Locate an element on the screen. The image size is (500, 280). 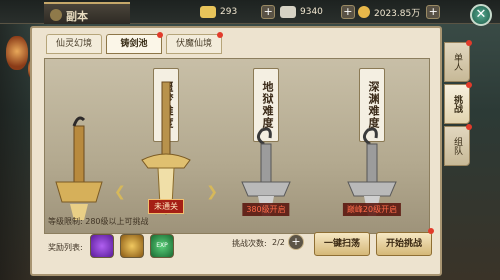
level-limit: 等级限制: 280级以上可挑战 is located at coordinates (98, 221).